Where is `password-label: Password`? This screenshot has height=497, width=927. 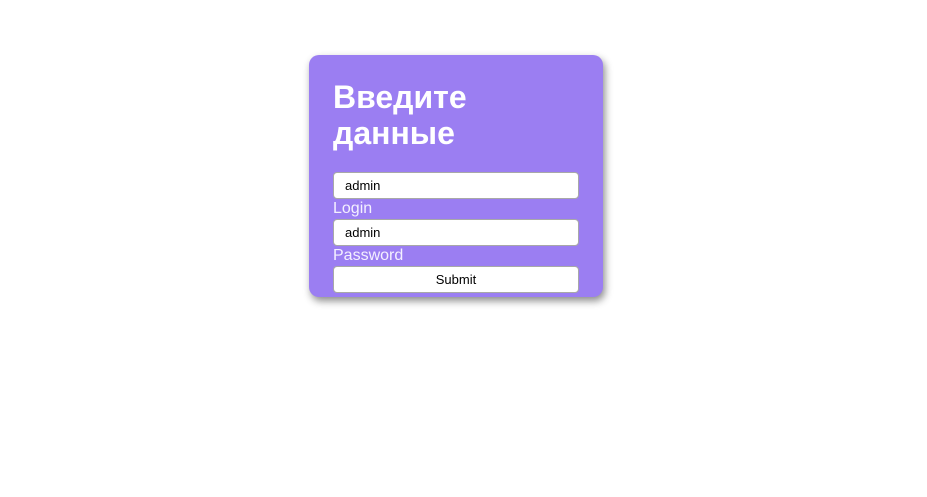
password-label: Password is located at coordinates (368, 255).